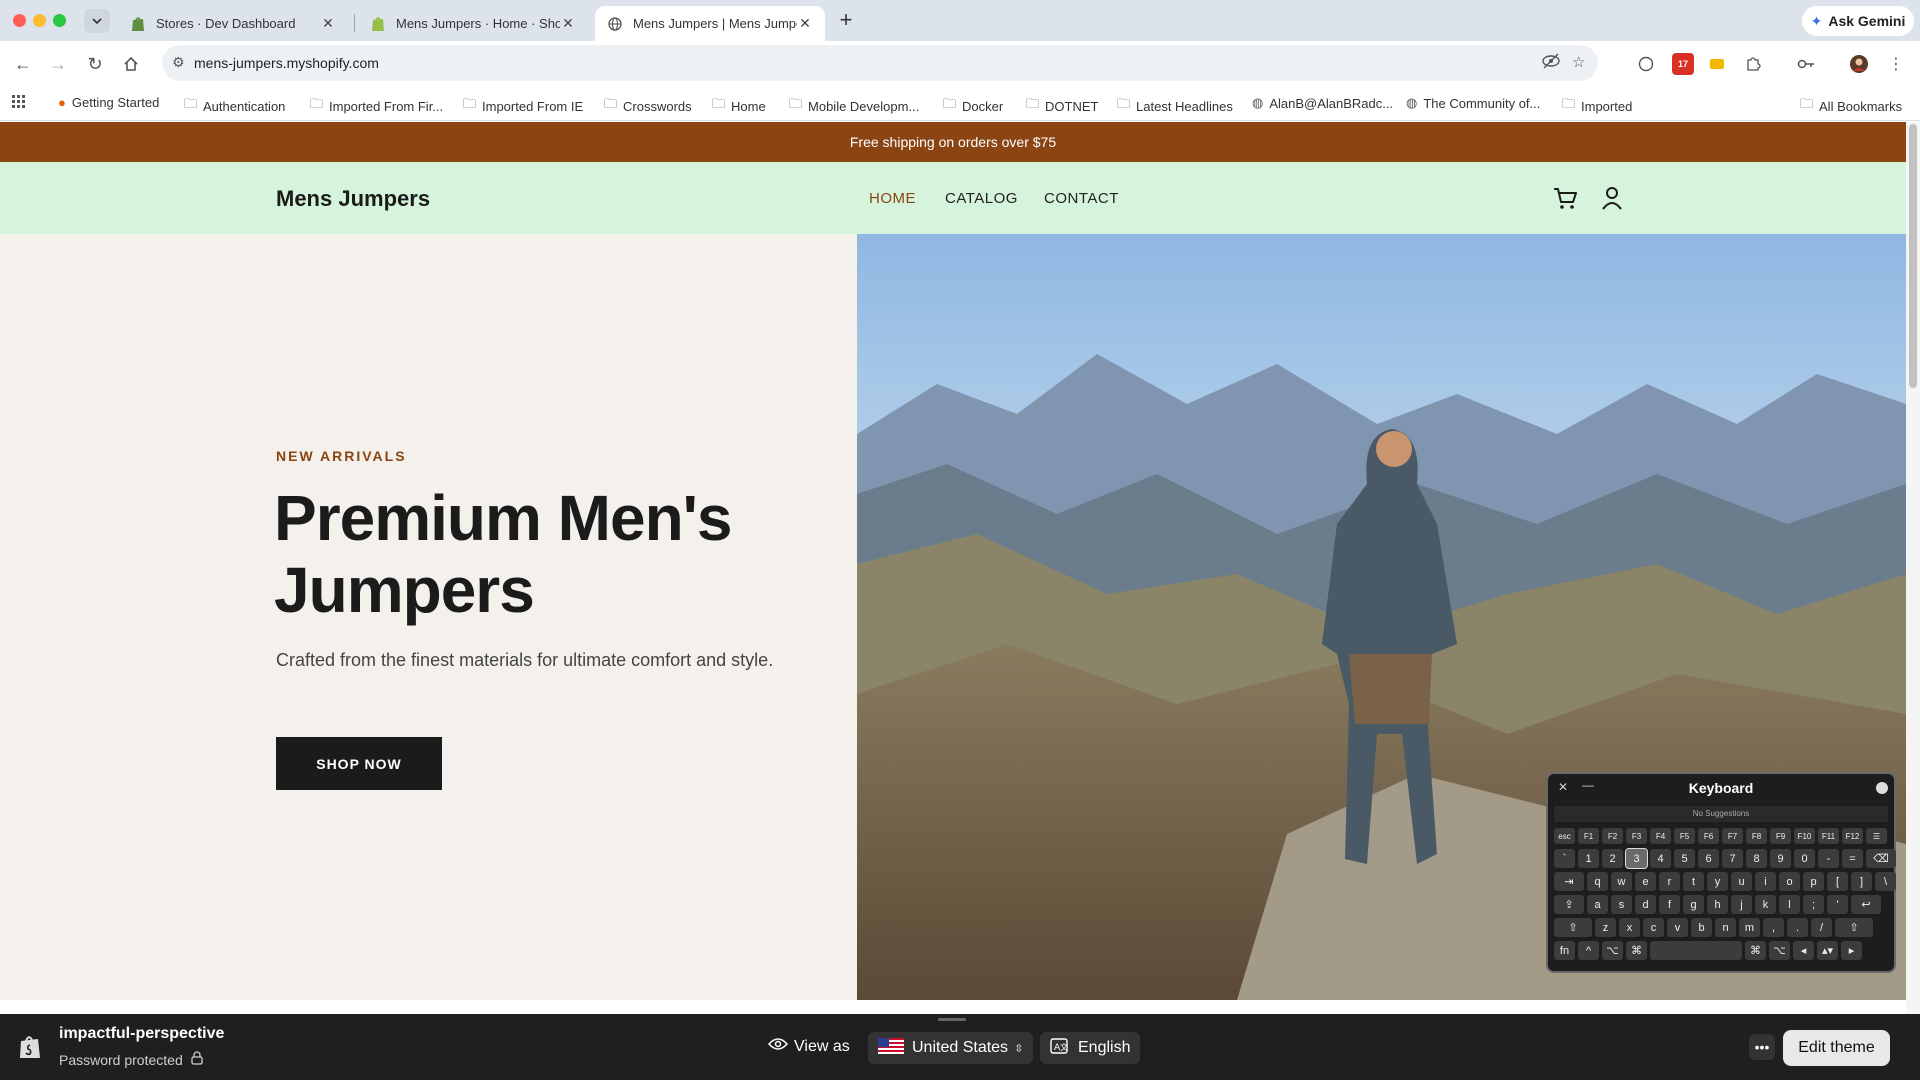 The height and width of the screenshot is (1080, 1920). What do you see at coordinates (1861, 881) in the screenshot?
I see `keyboard-key: ]` at bounding box center [1861, 881].